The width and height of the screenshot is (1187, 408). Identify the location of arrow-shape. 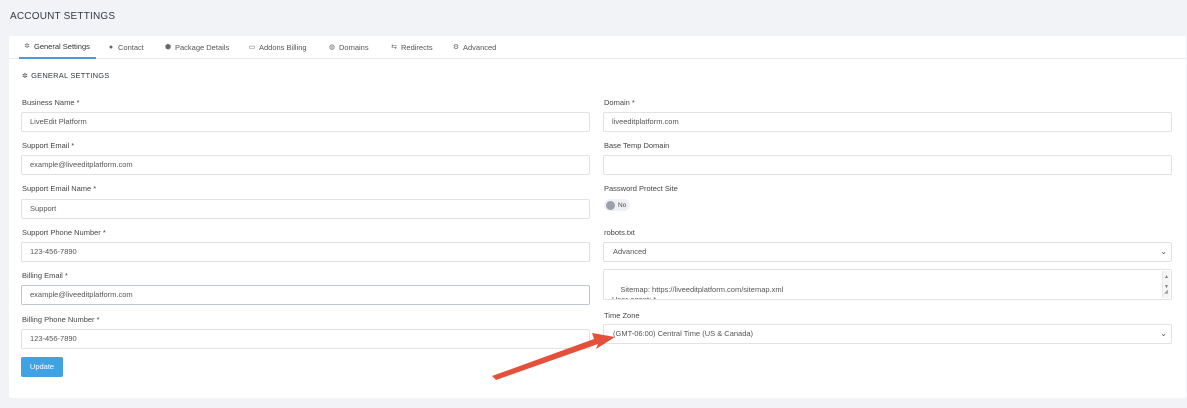
(553, 356).